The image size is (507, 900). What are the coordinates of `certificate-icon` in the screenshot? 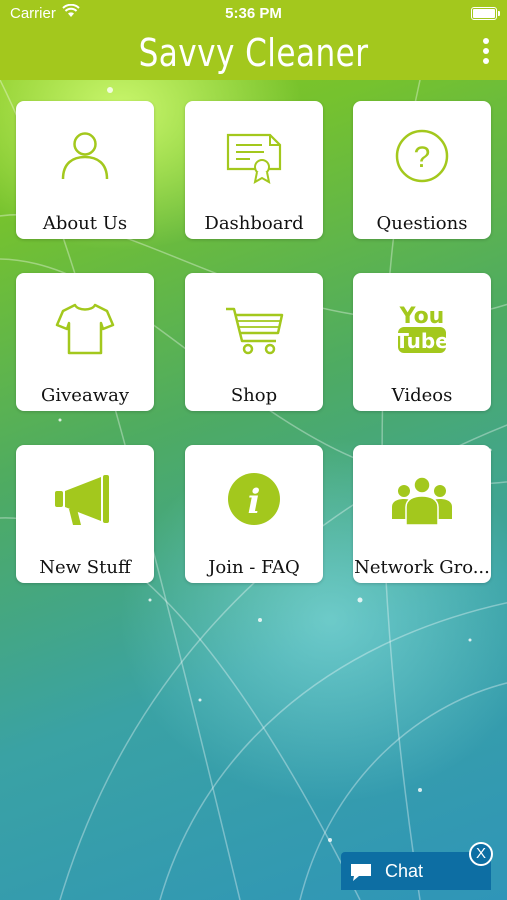 It's located at (254, 158).